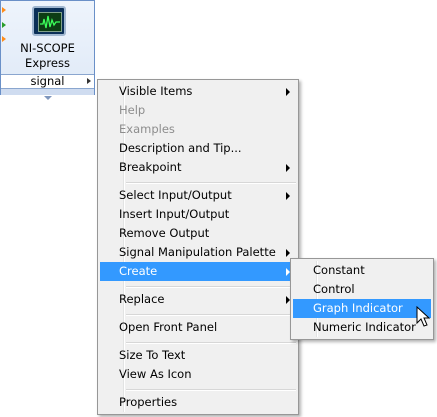 The height and width of the screenshot is (417, 437). What do you see at coordinates (142, 299) in the screenshot?
I see `menu-item-label: Replace` at bounding box center [142, 299].